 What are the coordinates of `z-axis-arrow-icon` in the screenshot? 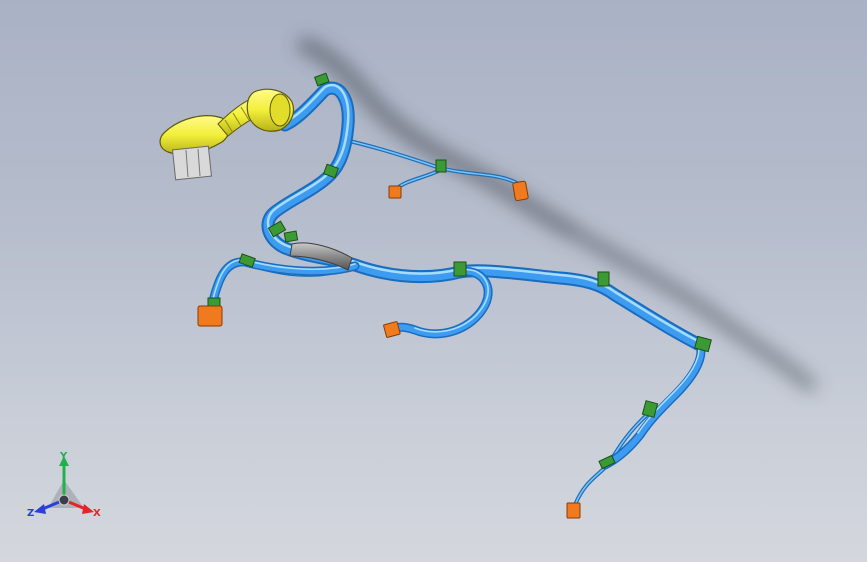 It's located at (40, 509).